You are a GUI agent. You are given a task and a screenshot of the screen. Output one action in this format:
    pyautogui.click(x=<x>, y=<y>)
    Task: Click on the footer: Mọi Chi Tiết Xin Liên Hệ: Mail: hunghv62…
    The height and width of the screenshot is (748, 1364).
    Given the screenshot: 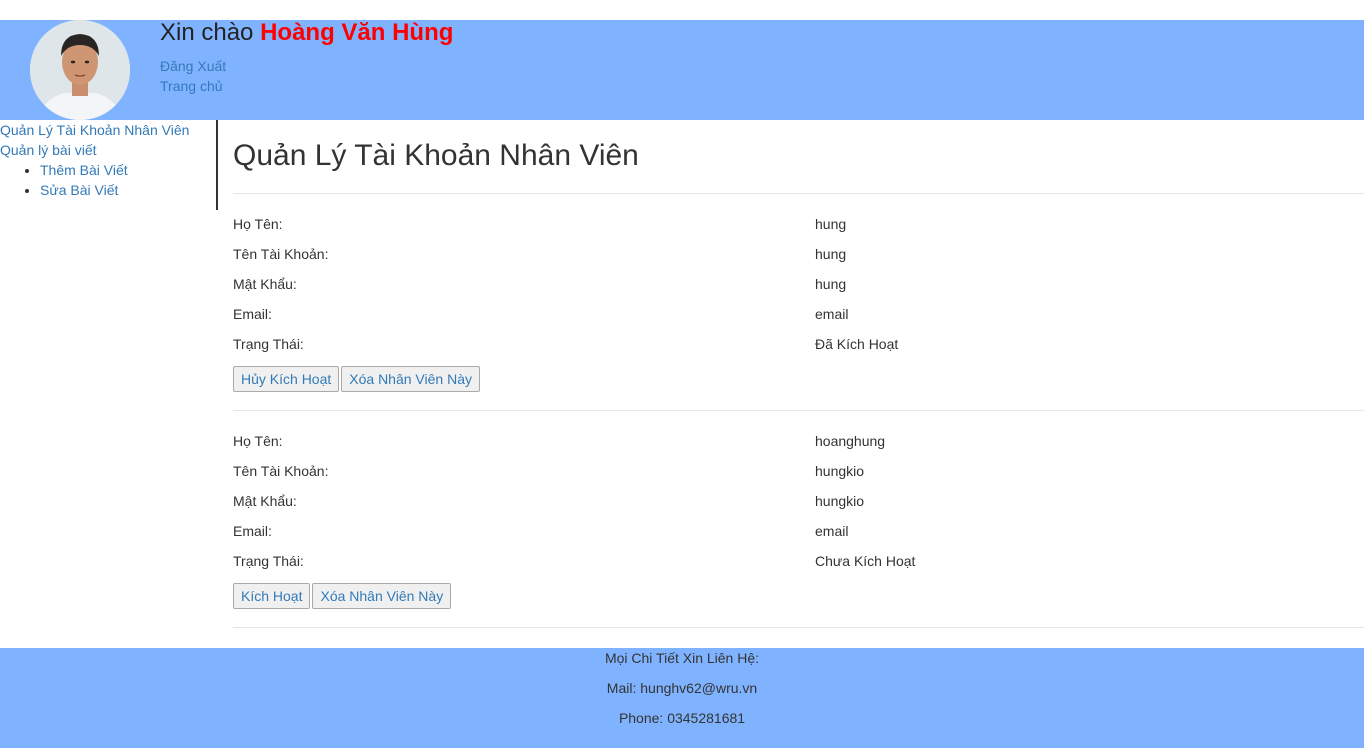 What is the action you would take?
    pyautogui.click(x=682, y=698)
    